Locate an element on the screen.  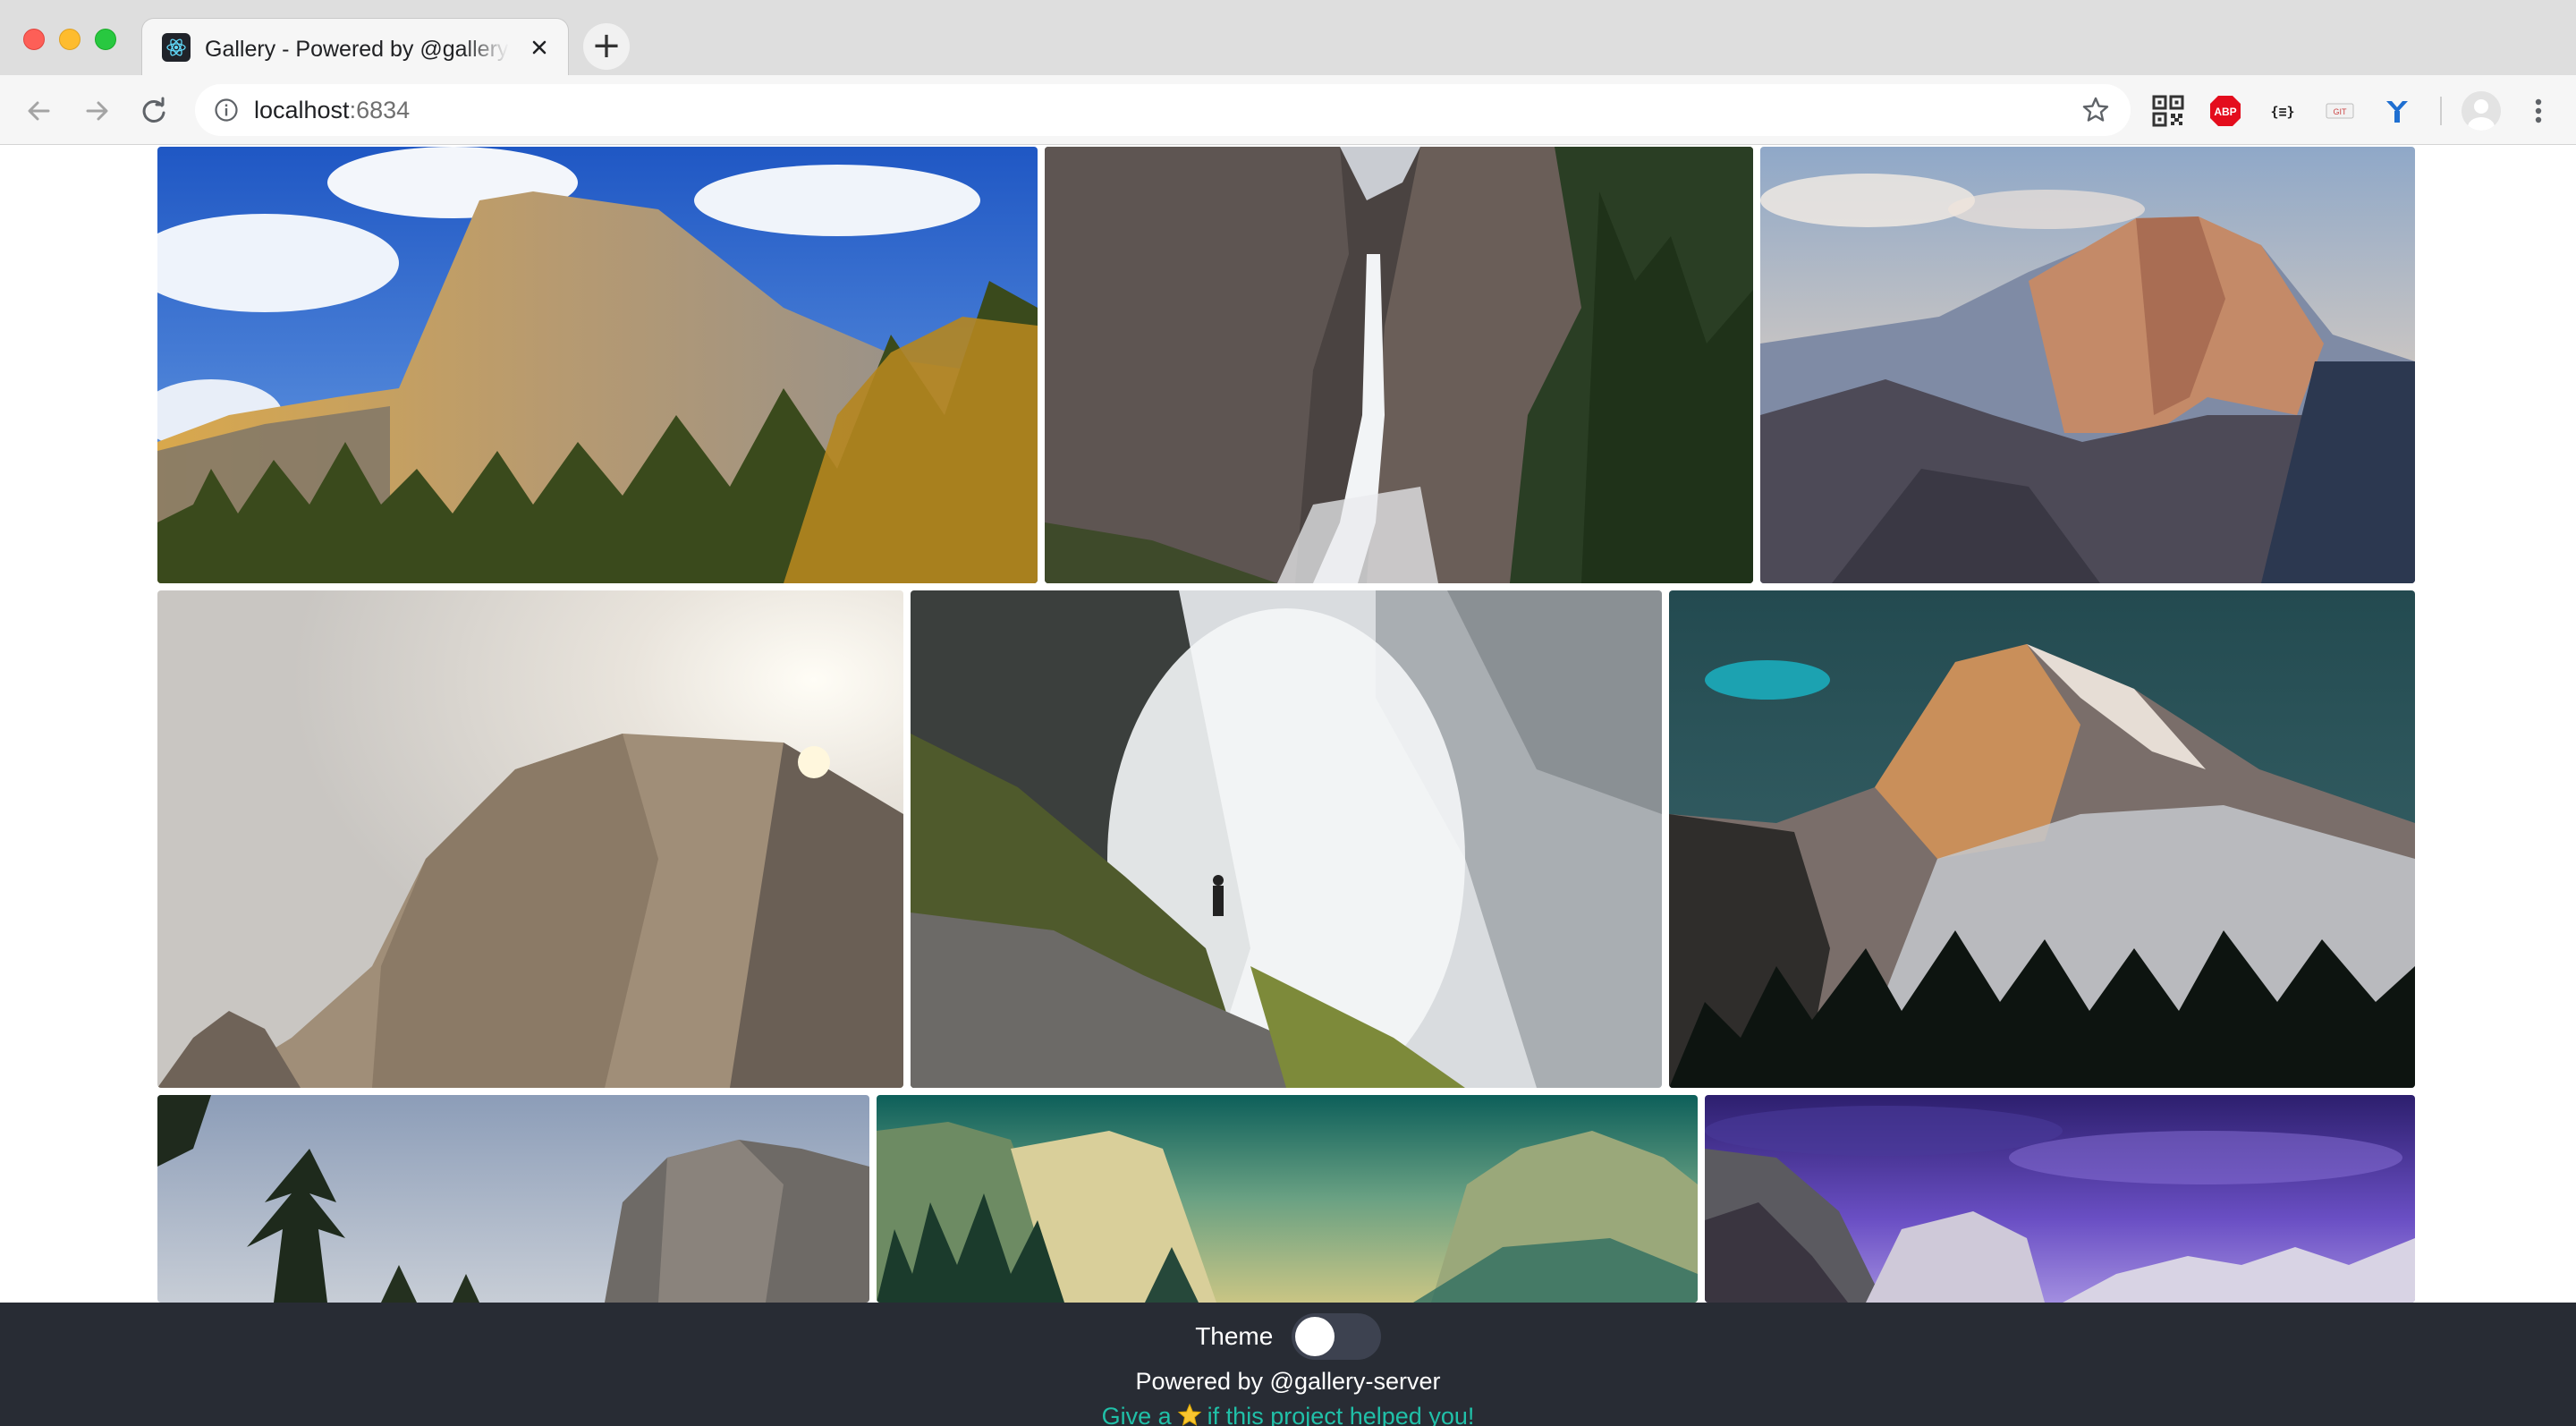
star-project-cta: Give a if this project helped you! is located at coordinates (1288, 1414).